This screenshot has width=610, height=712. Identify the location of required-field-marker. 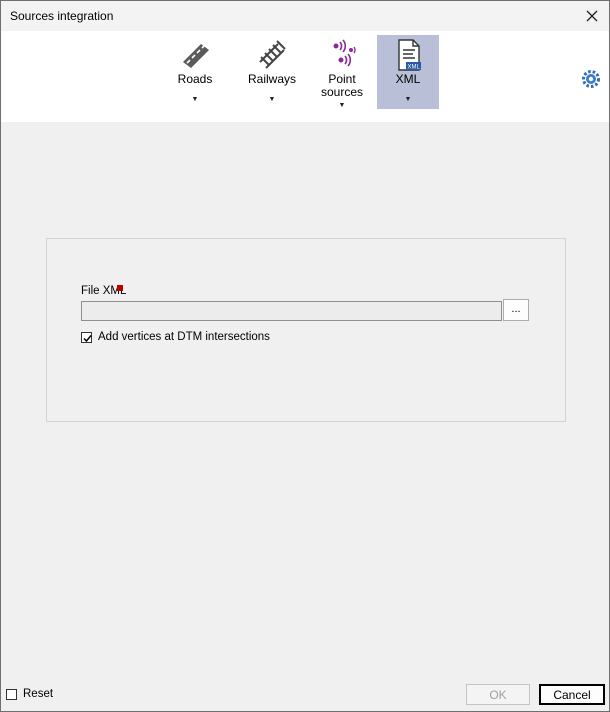
(120, 288).